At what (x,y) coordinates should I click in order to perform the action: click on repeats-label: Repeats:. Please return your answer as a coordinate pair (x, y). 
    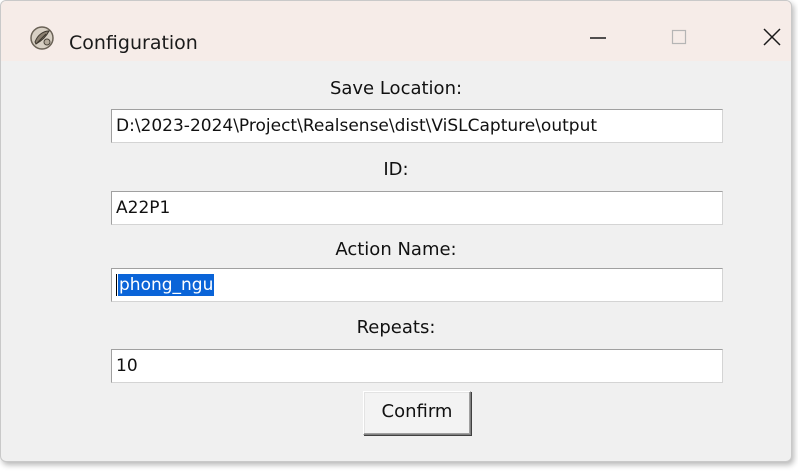
    Looking at the image, I should click on (396, 327).